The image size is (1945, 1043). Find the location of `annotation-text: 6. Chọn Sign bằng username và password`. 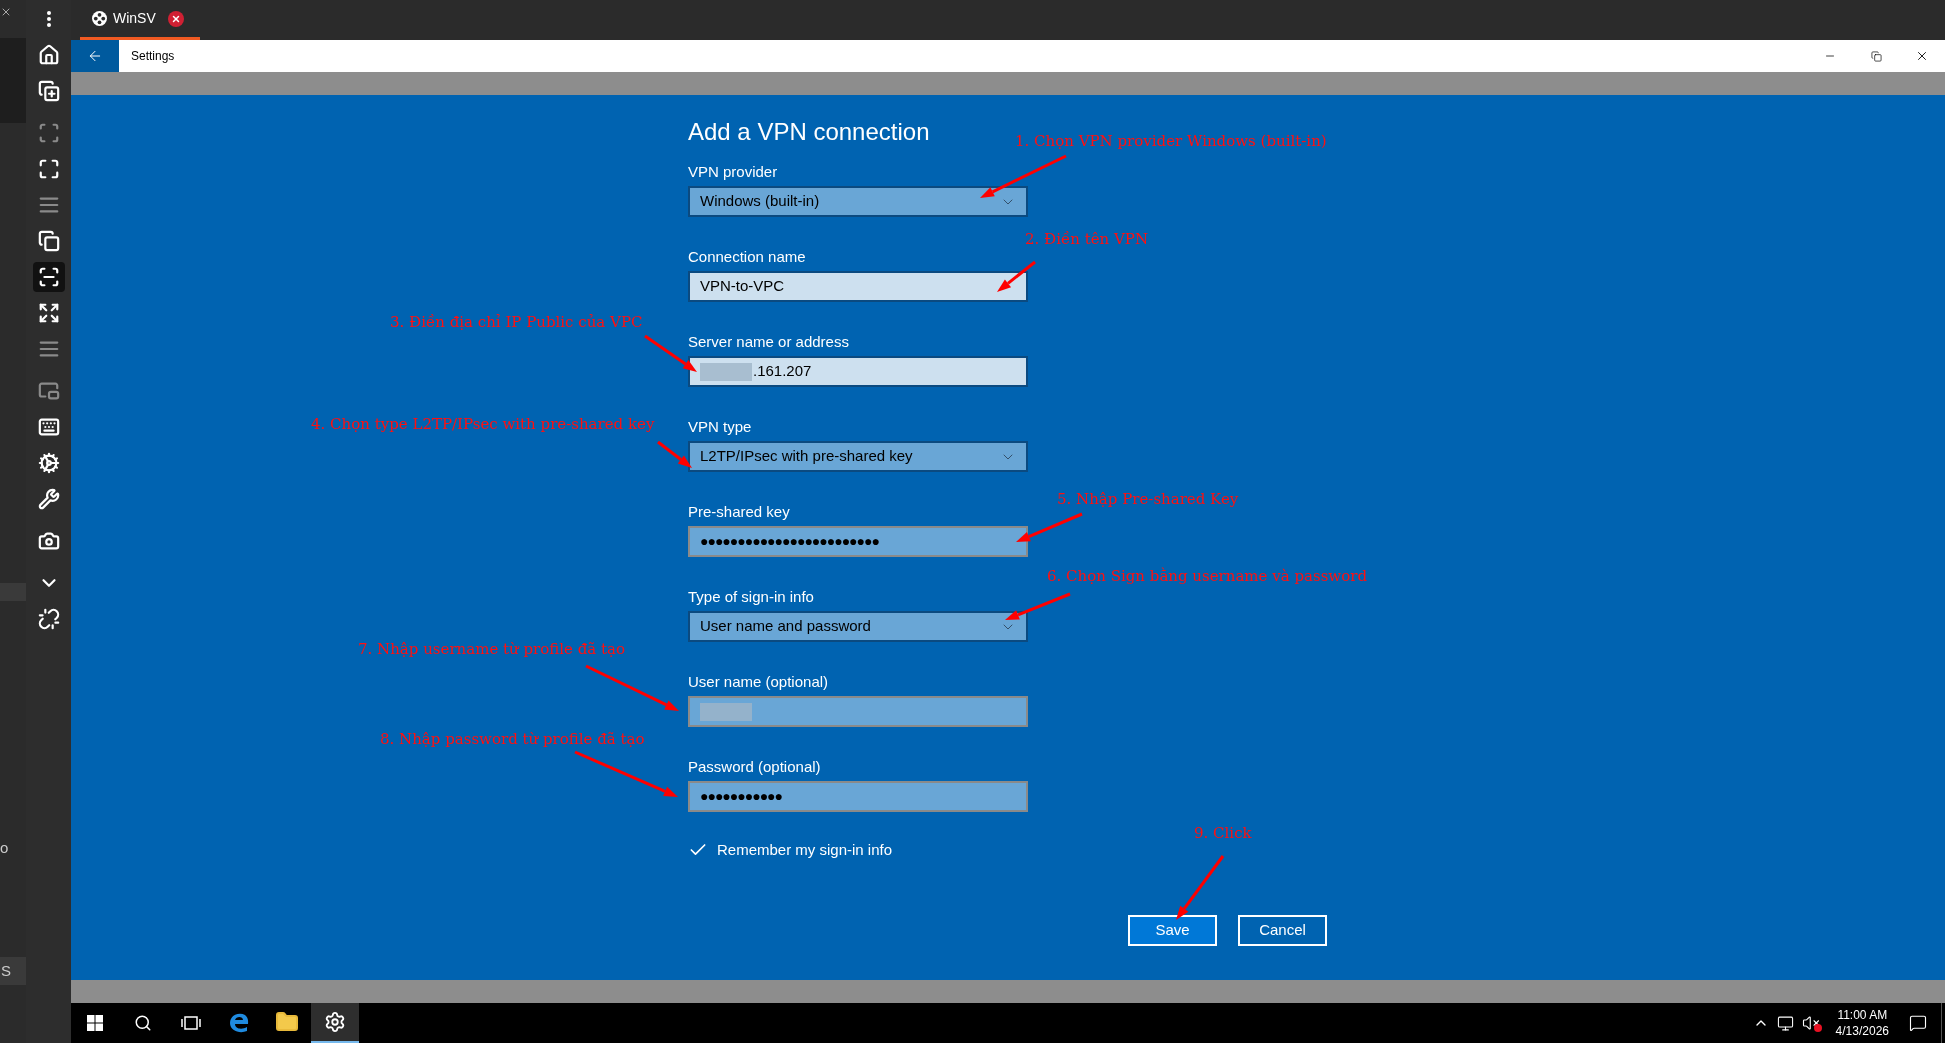

annotation-text: 6. Chọn Sign bằng username và password is located at coordinates (1207, 576).